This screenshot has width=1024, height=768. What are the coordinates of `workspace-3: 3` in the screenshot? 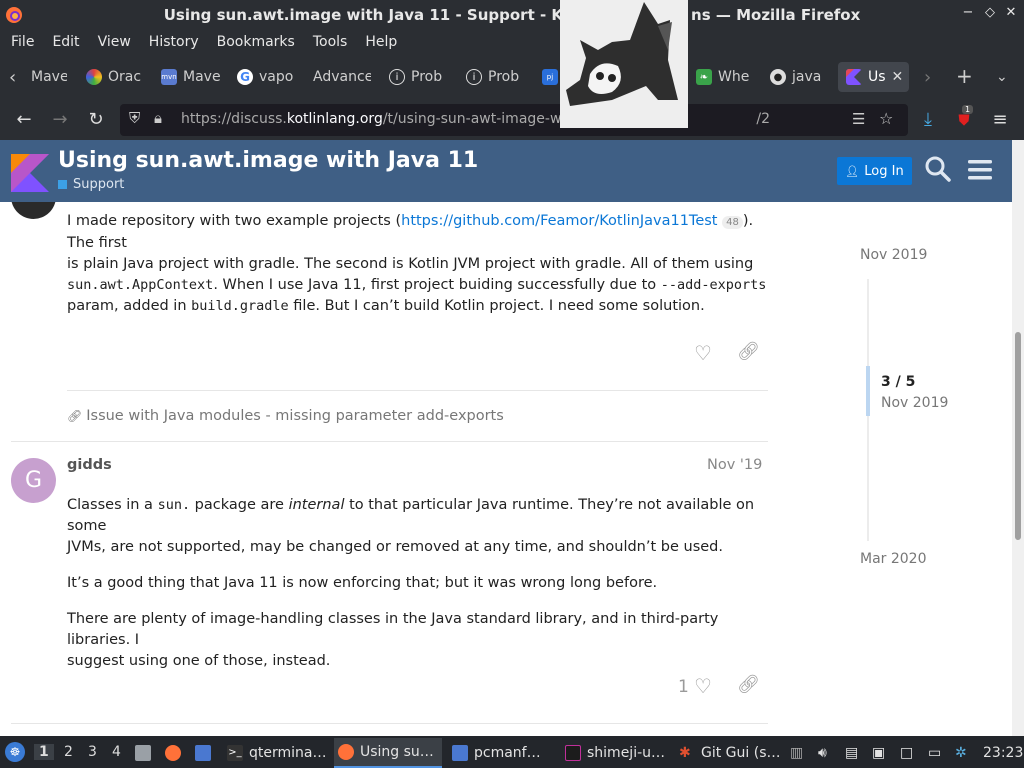 It's located at (92, 752).